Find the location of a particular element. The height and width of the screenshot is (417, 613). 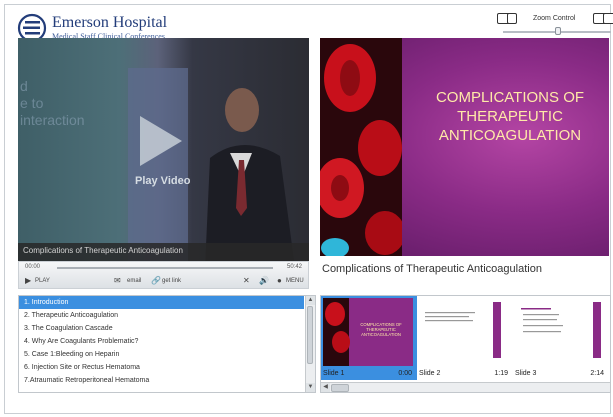

email-icon: ✉ is located at coordinates (117, 280).